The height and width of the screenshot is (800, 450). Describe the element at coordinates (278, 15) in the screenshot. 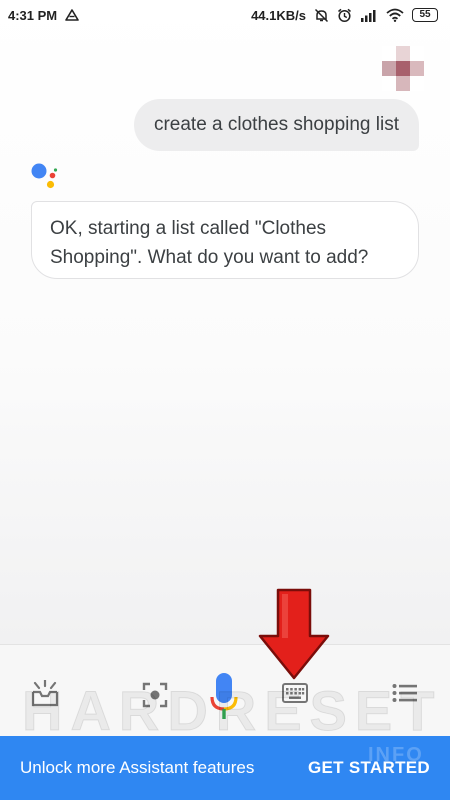

I see `network-speed: 44.1KB/s` at that location.